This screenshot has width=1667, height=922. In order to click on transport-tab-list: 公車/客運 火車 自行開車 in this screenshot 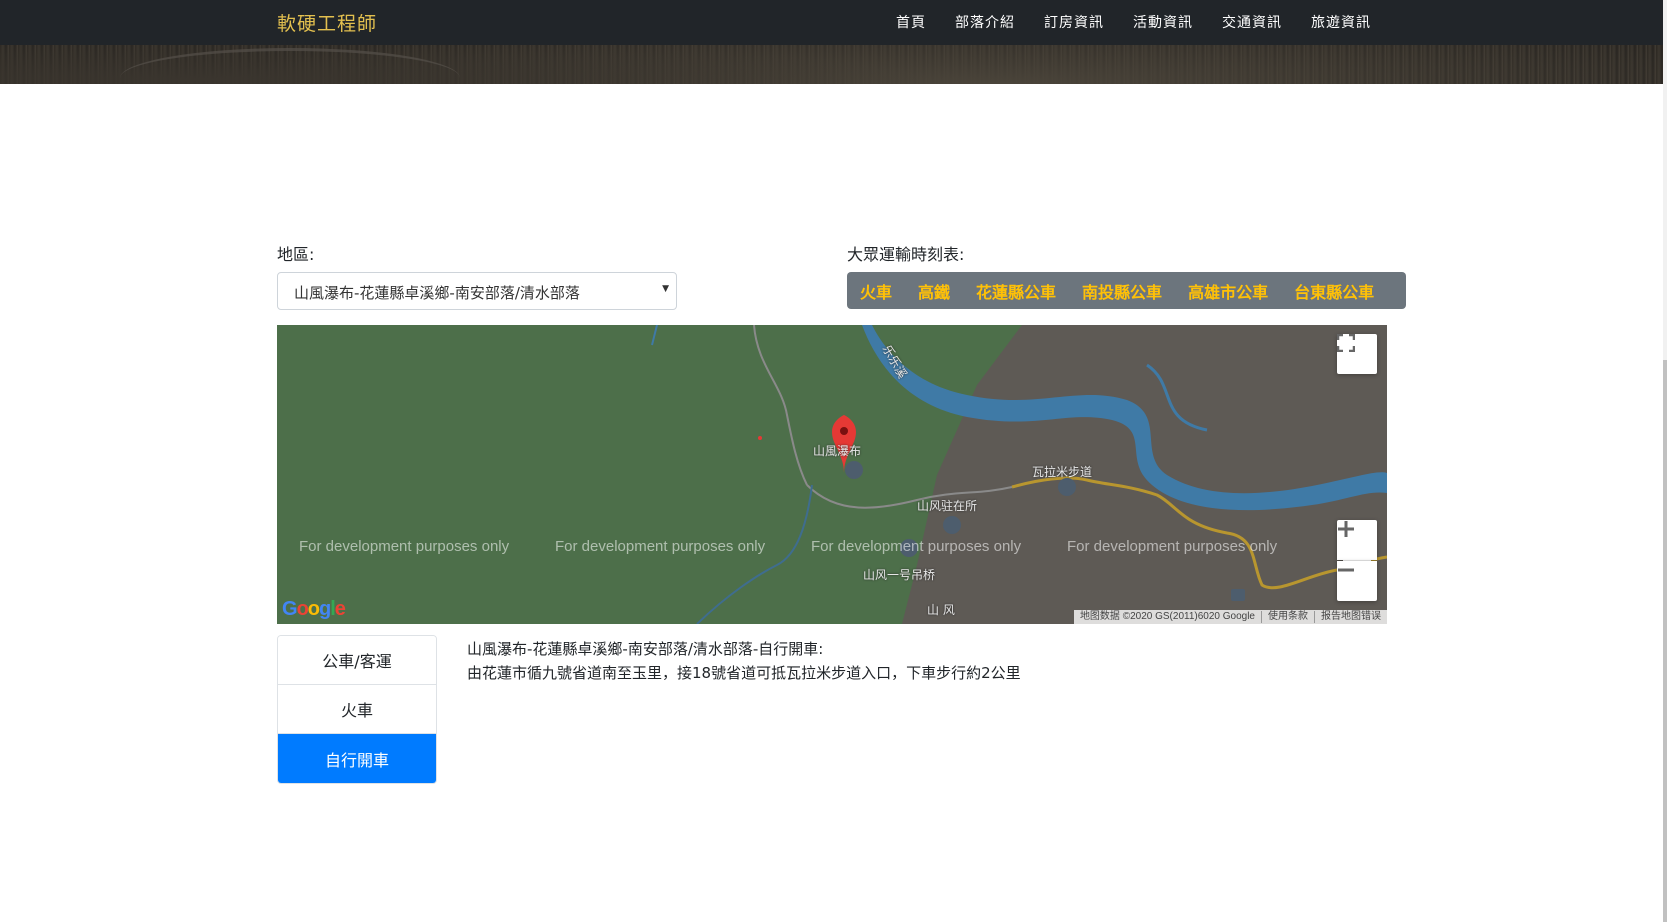, I will do `click(357, 709)`.